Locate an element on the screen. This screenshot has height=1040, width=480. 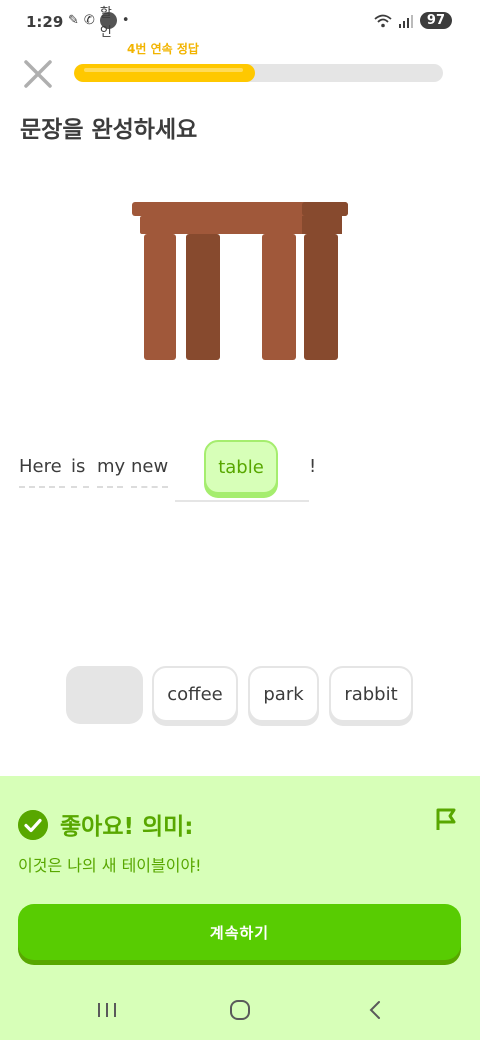
feedback-translation: 이것은 나의 새 테이블이야! is located at coordinates (110, 865).